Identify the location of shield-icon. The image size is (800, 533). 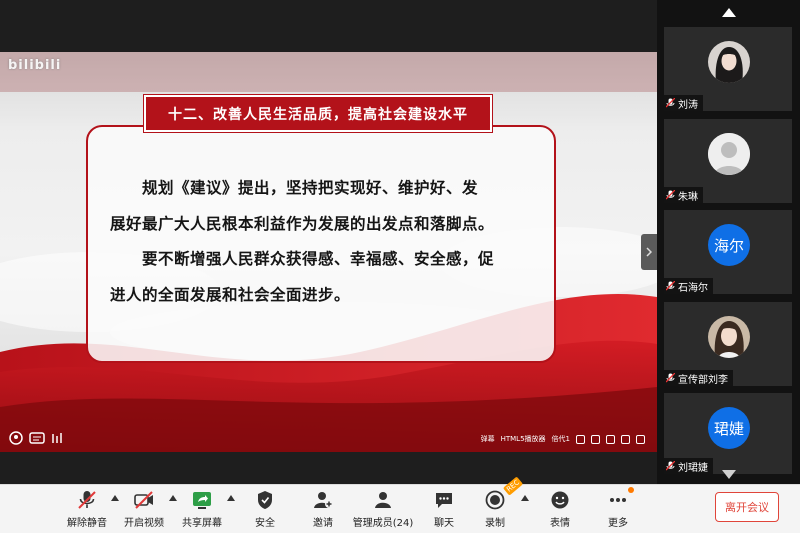
(265, 500).